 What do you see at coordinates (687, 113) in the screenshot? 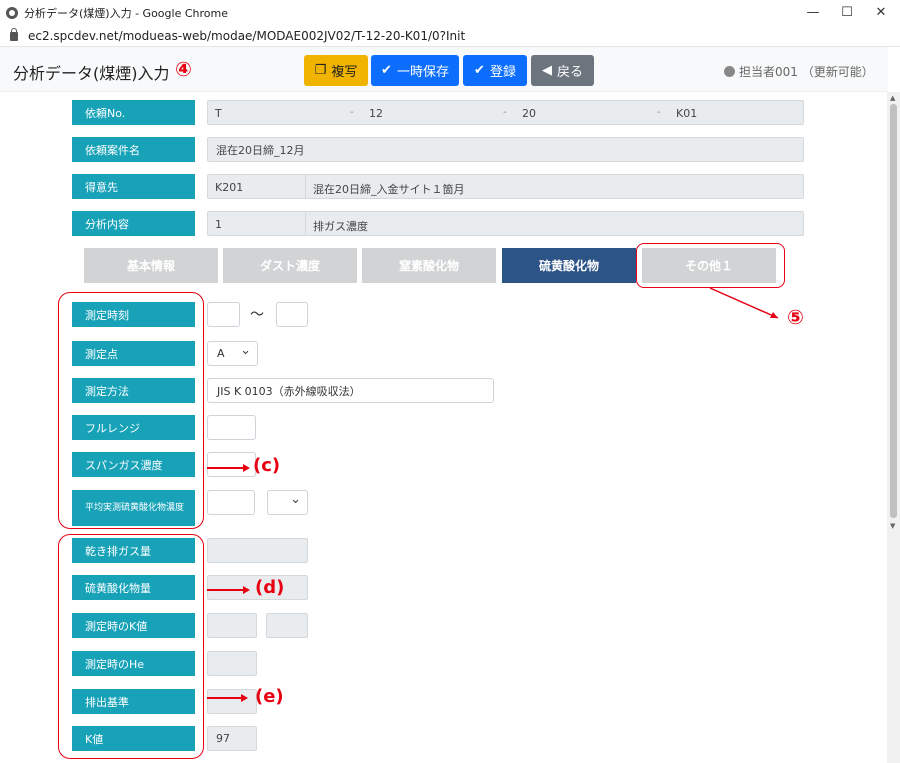
I see `request-no-part-4: K01` at bounding box center [687, 113].